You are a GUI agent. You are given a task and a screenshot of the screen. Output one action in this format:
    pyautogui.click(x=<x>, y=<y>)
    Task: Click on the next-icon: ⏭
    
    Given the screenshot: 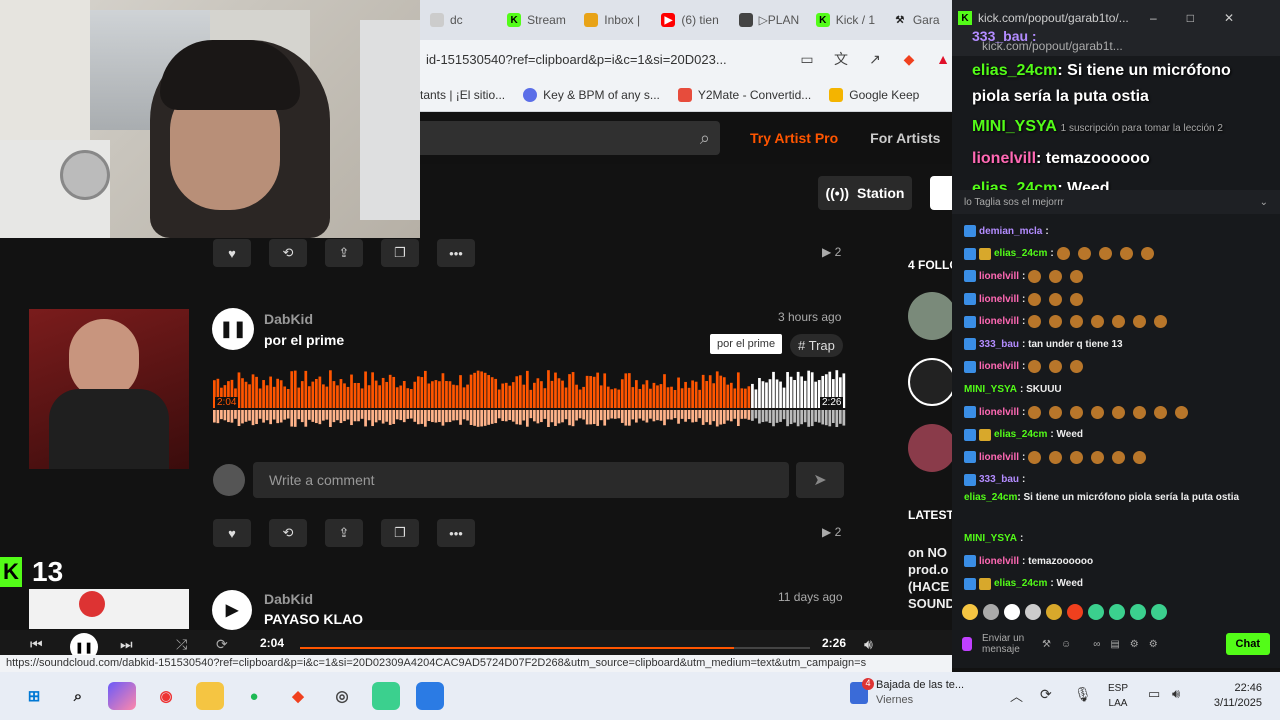 What is the action you would take?
    pyautogui.click(x=126, y=644)
    